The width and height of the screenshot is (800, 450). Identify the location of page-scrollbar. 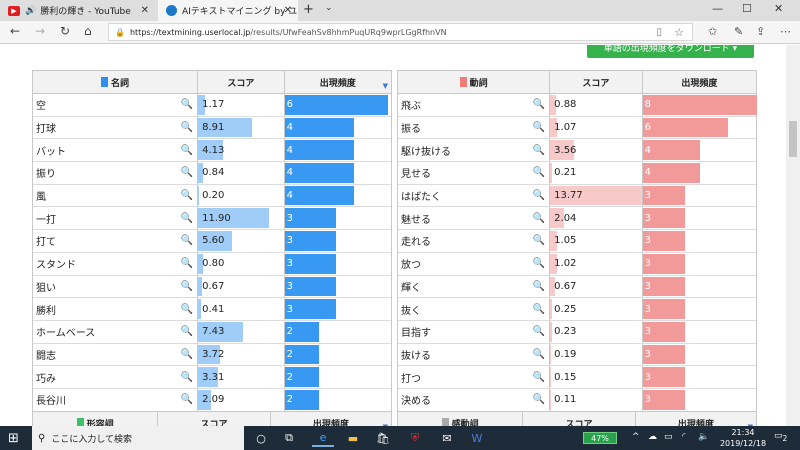
(793, 235).